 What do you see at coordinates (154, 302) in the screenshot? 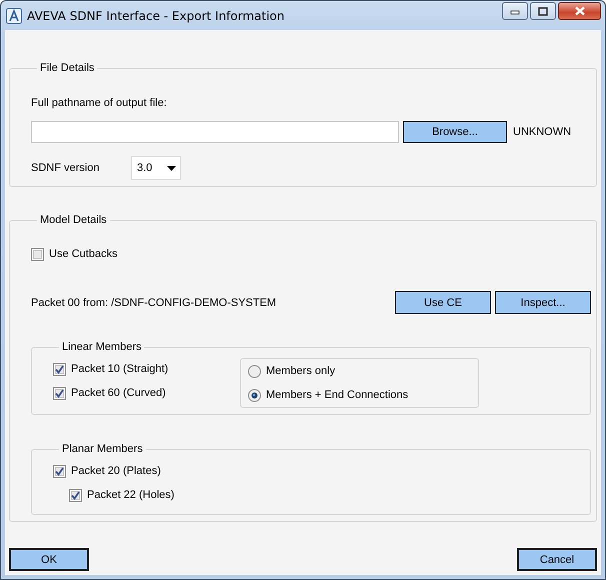
I see `packet-source-text: Packet 00 from: /SDNF-CONFIG-DEMO-SYSTEM` at bounding box center [154, 302].